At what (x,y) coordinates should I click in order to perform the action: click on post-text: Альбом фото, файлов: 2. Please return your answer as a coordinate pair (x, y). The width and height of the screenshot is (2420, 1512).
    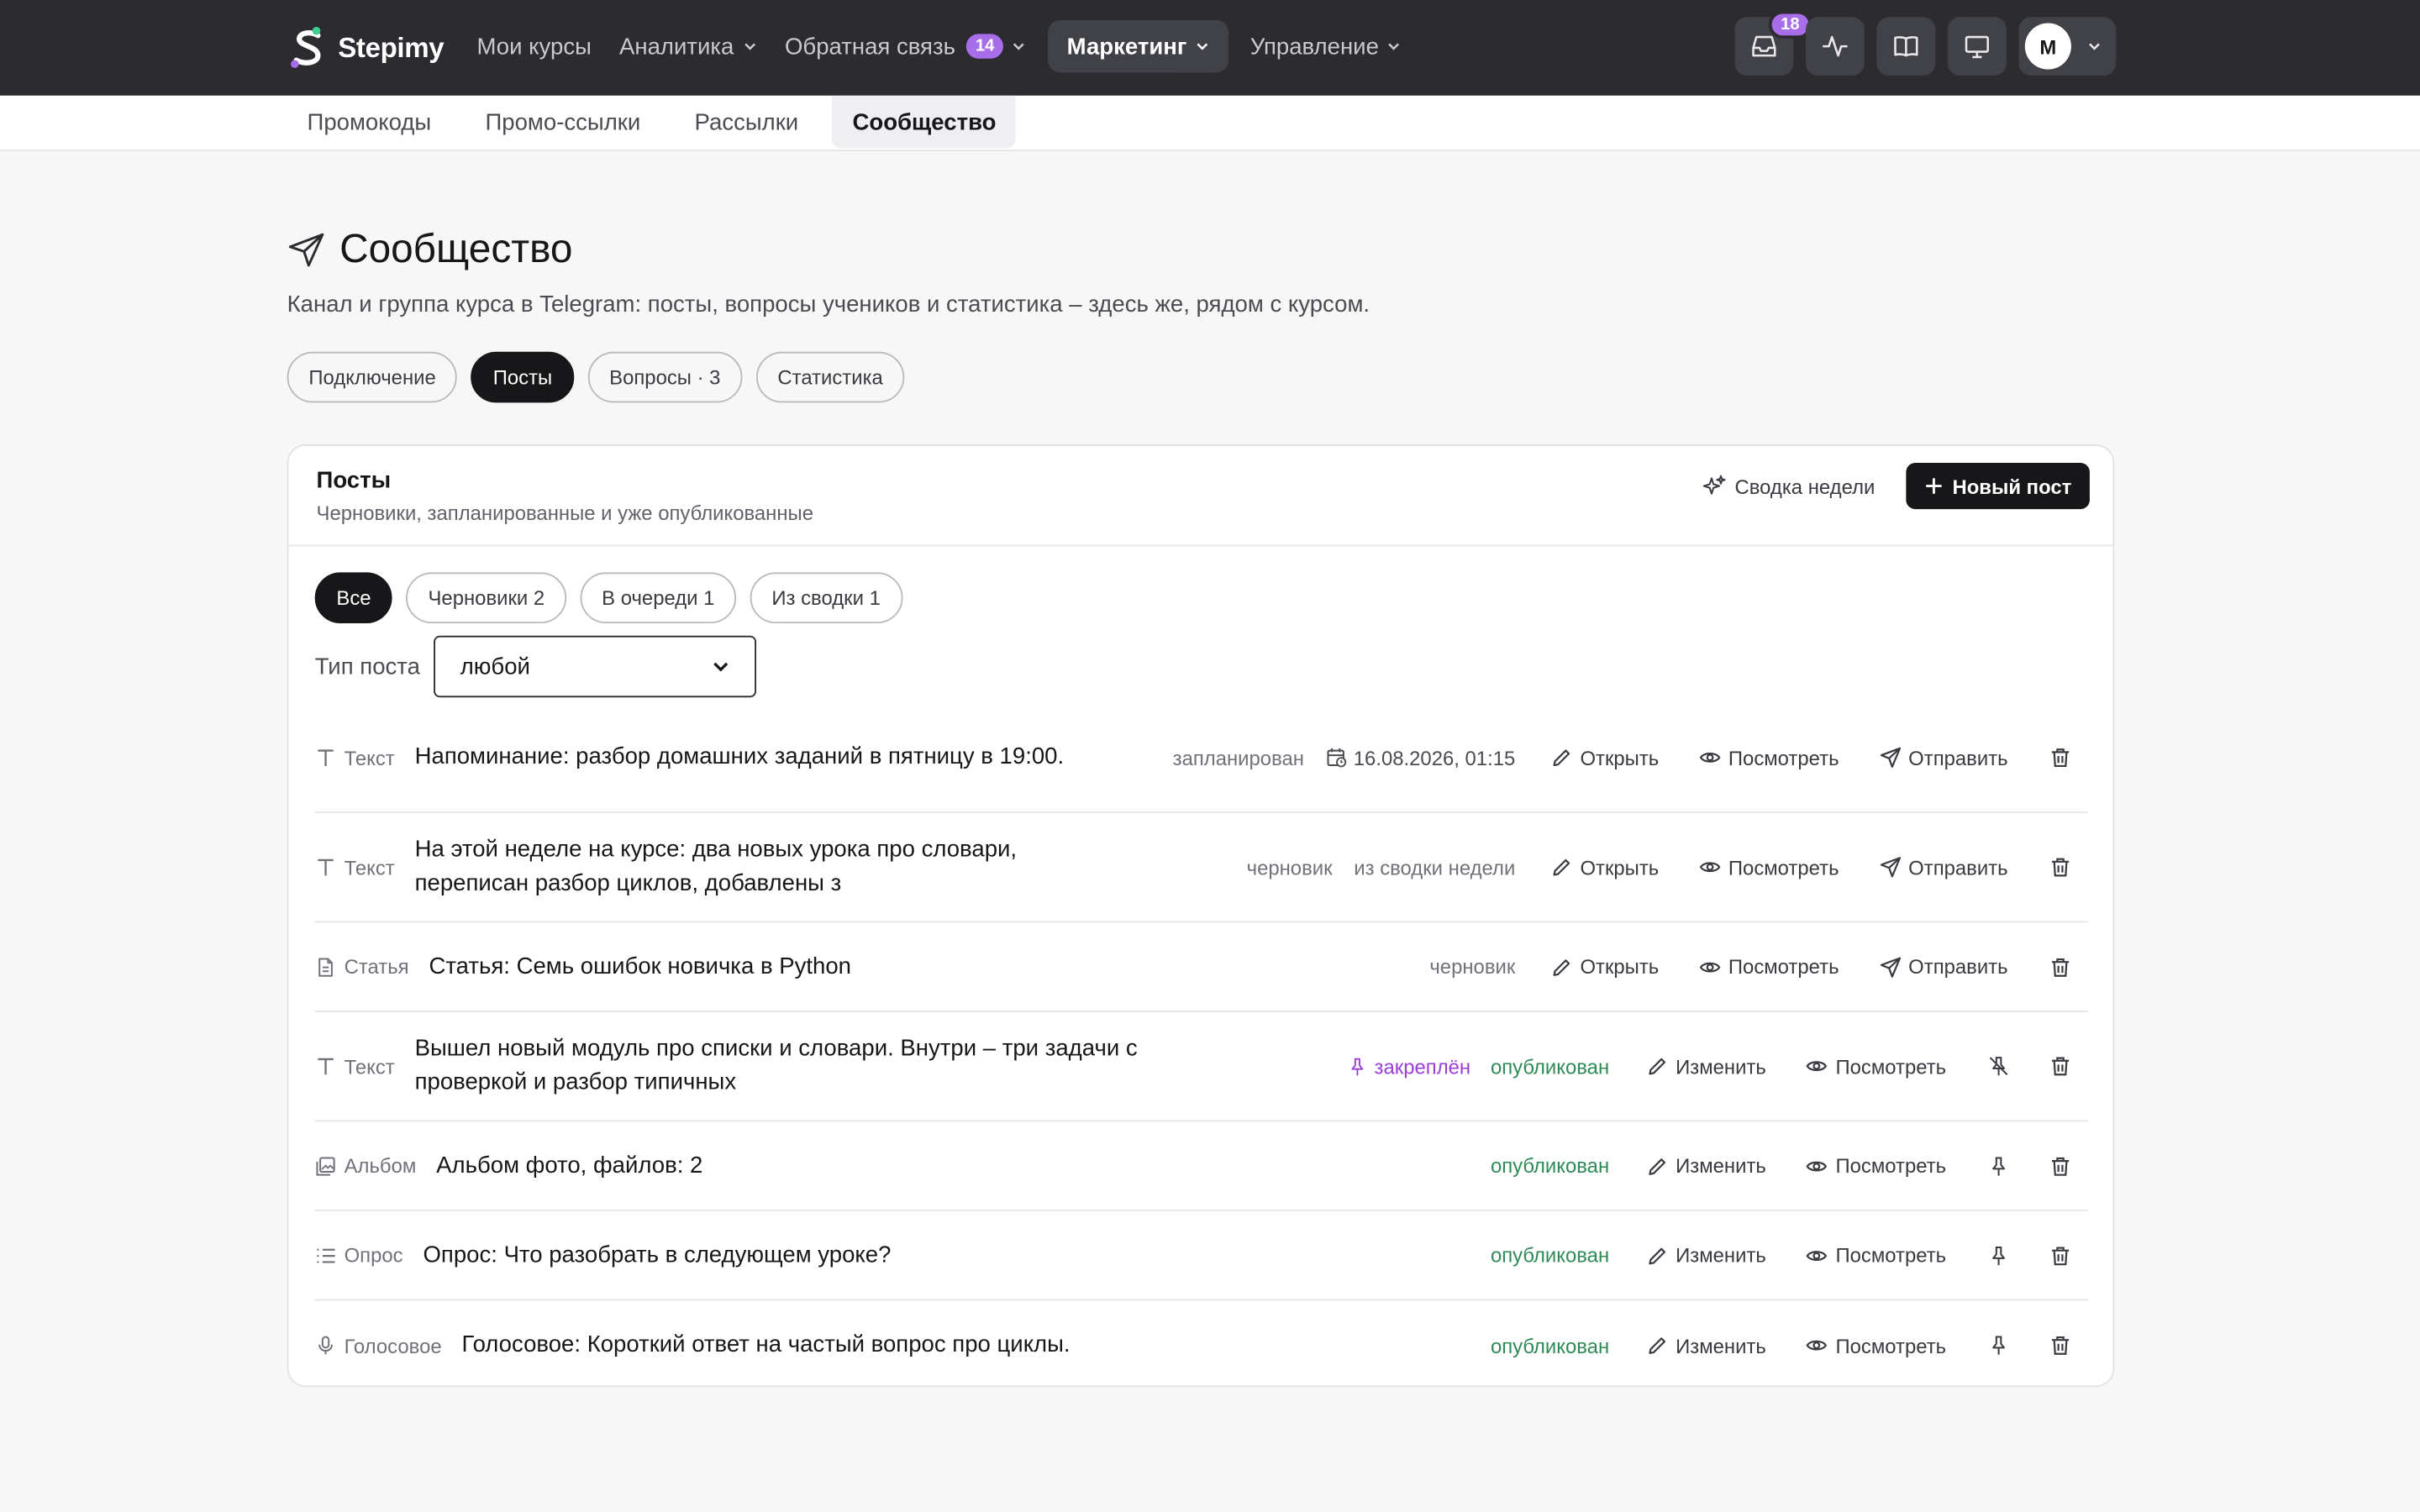
    Looking at the image, I should click on (569, 1165).